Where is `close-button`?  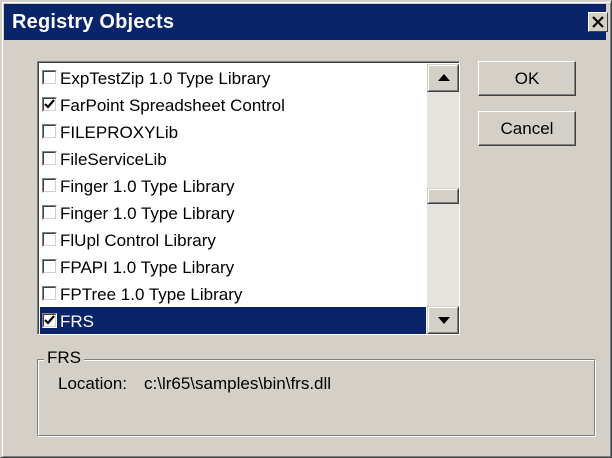 close-button is located at coordinates (598, 22).